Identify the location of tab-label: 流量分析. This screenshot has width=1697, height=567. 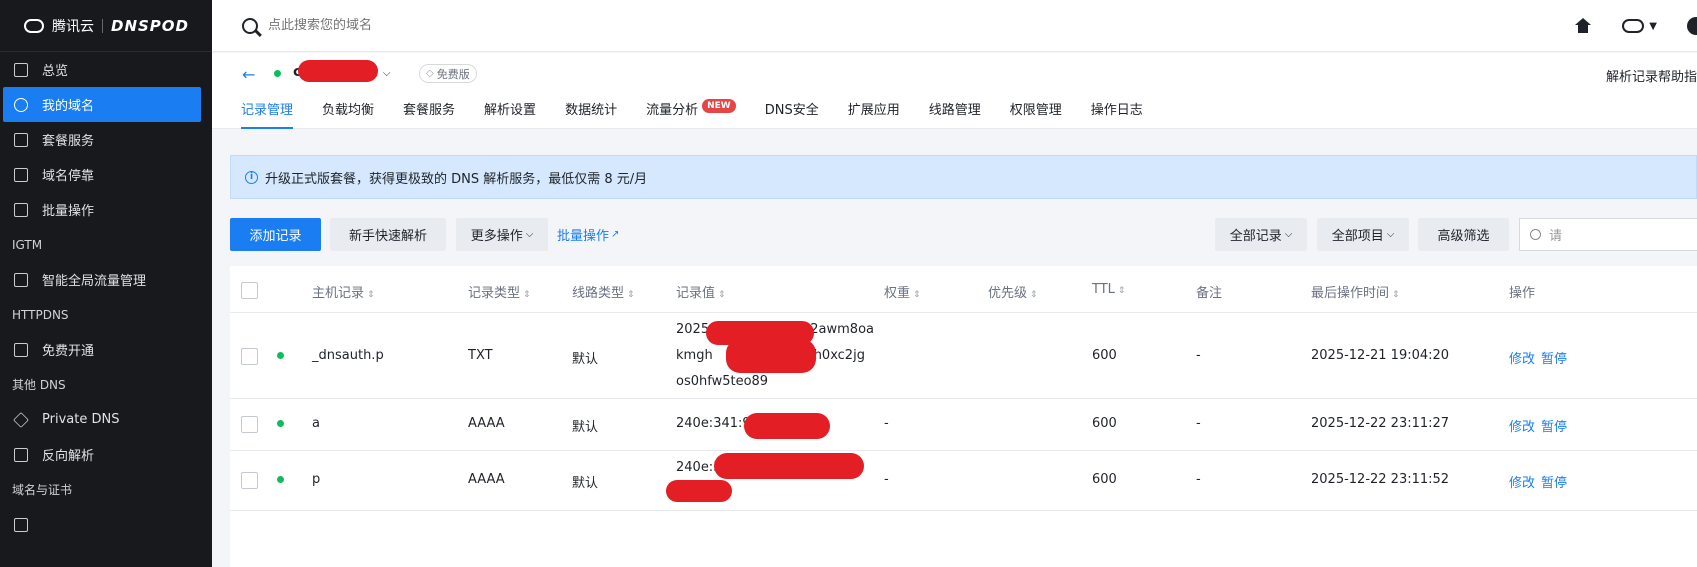
(672, 110).